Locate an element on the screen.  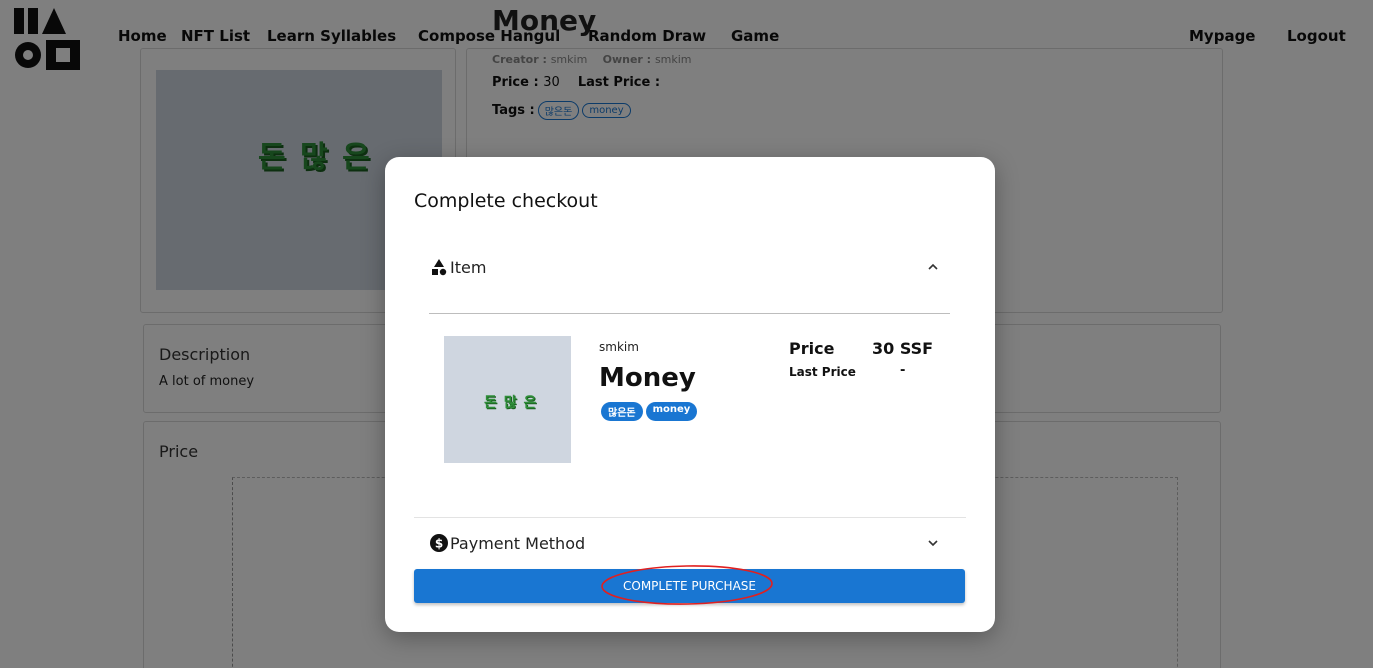
payment-accordion-header: $ Payment Method is located at coordinates (689, 543).